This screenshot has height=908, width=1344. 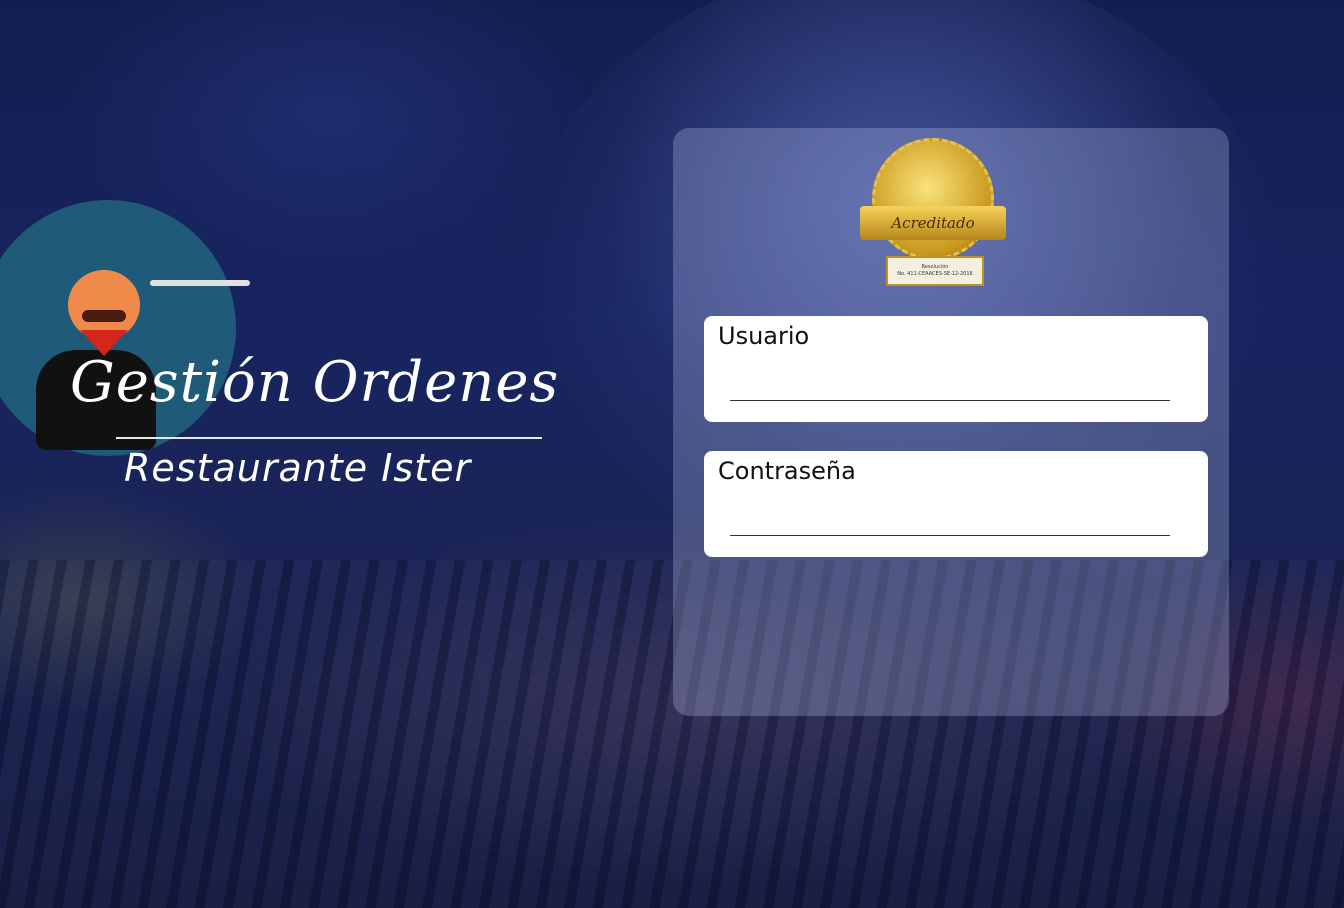 I want to click on password-label: Contraseña, so click(x=787, y=471).